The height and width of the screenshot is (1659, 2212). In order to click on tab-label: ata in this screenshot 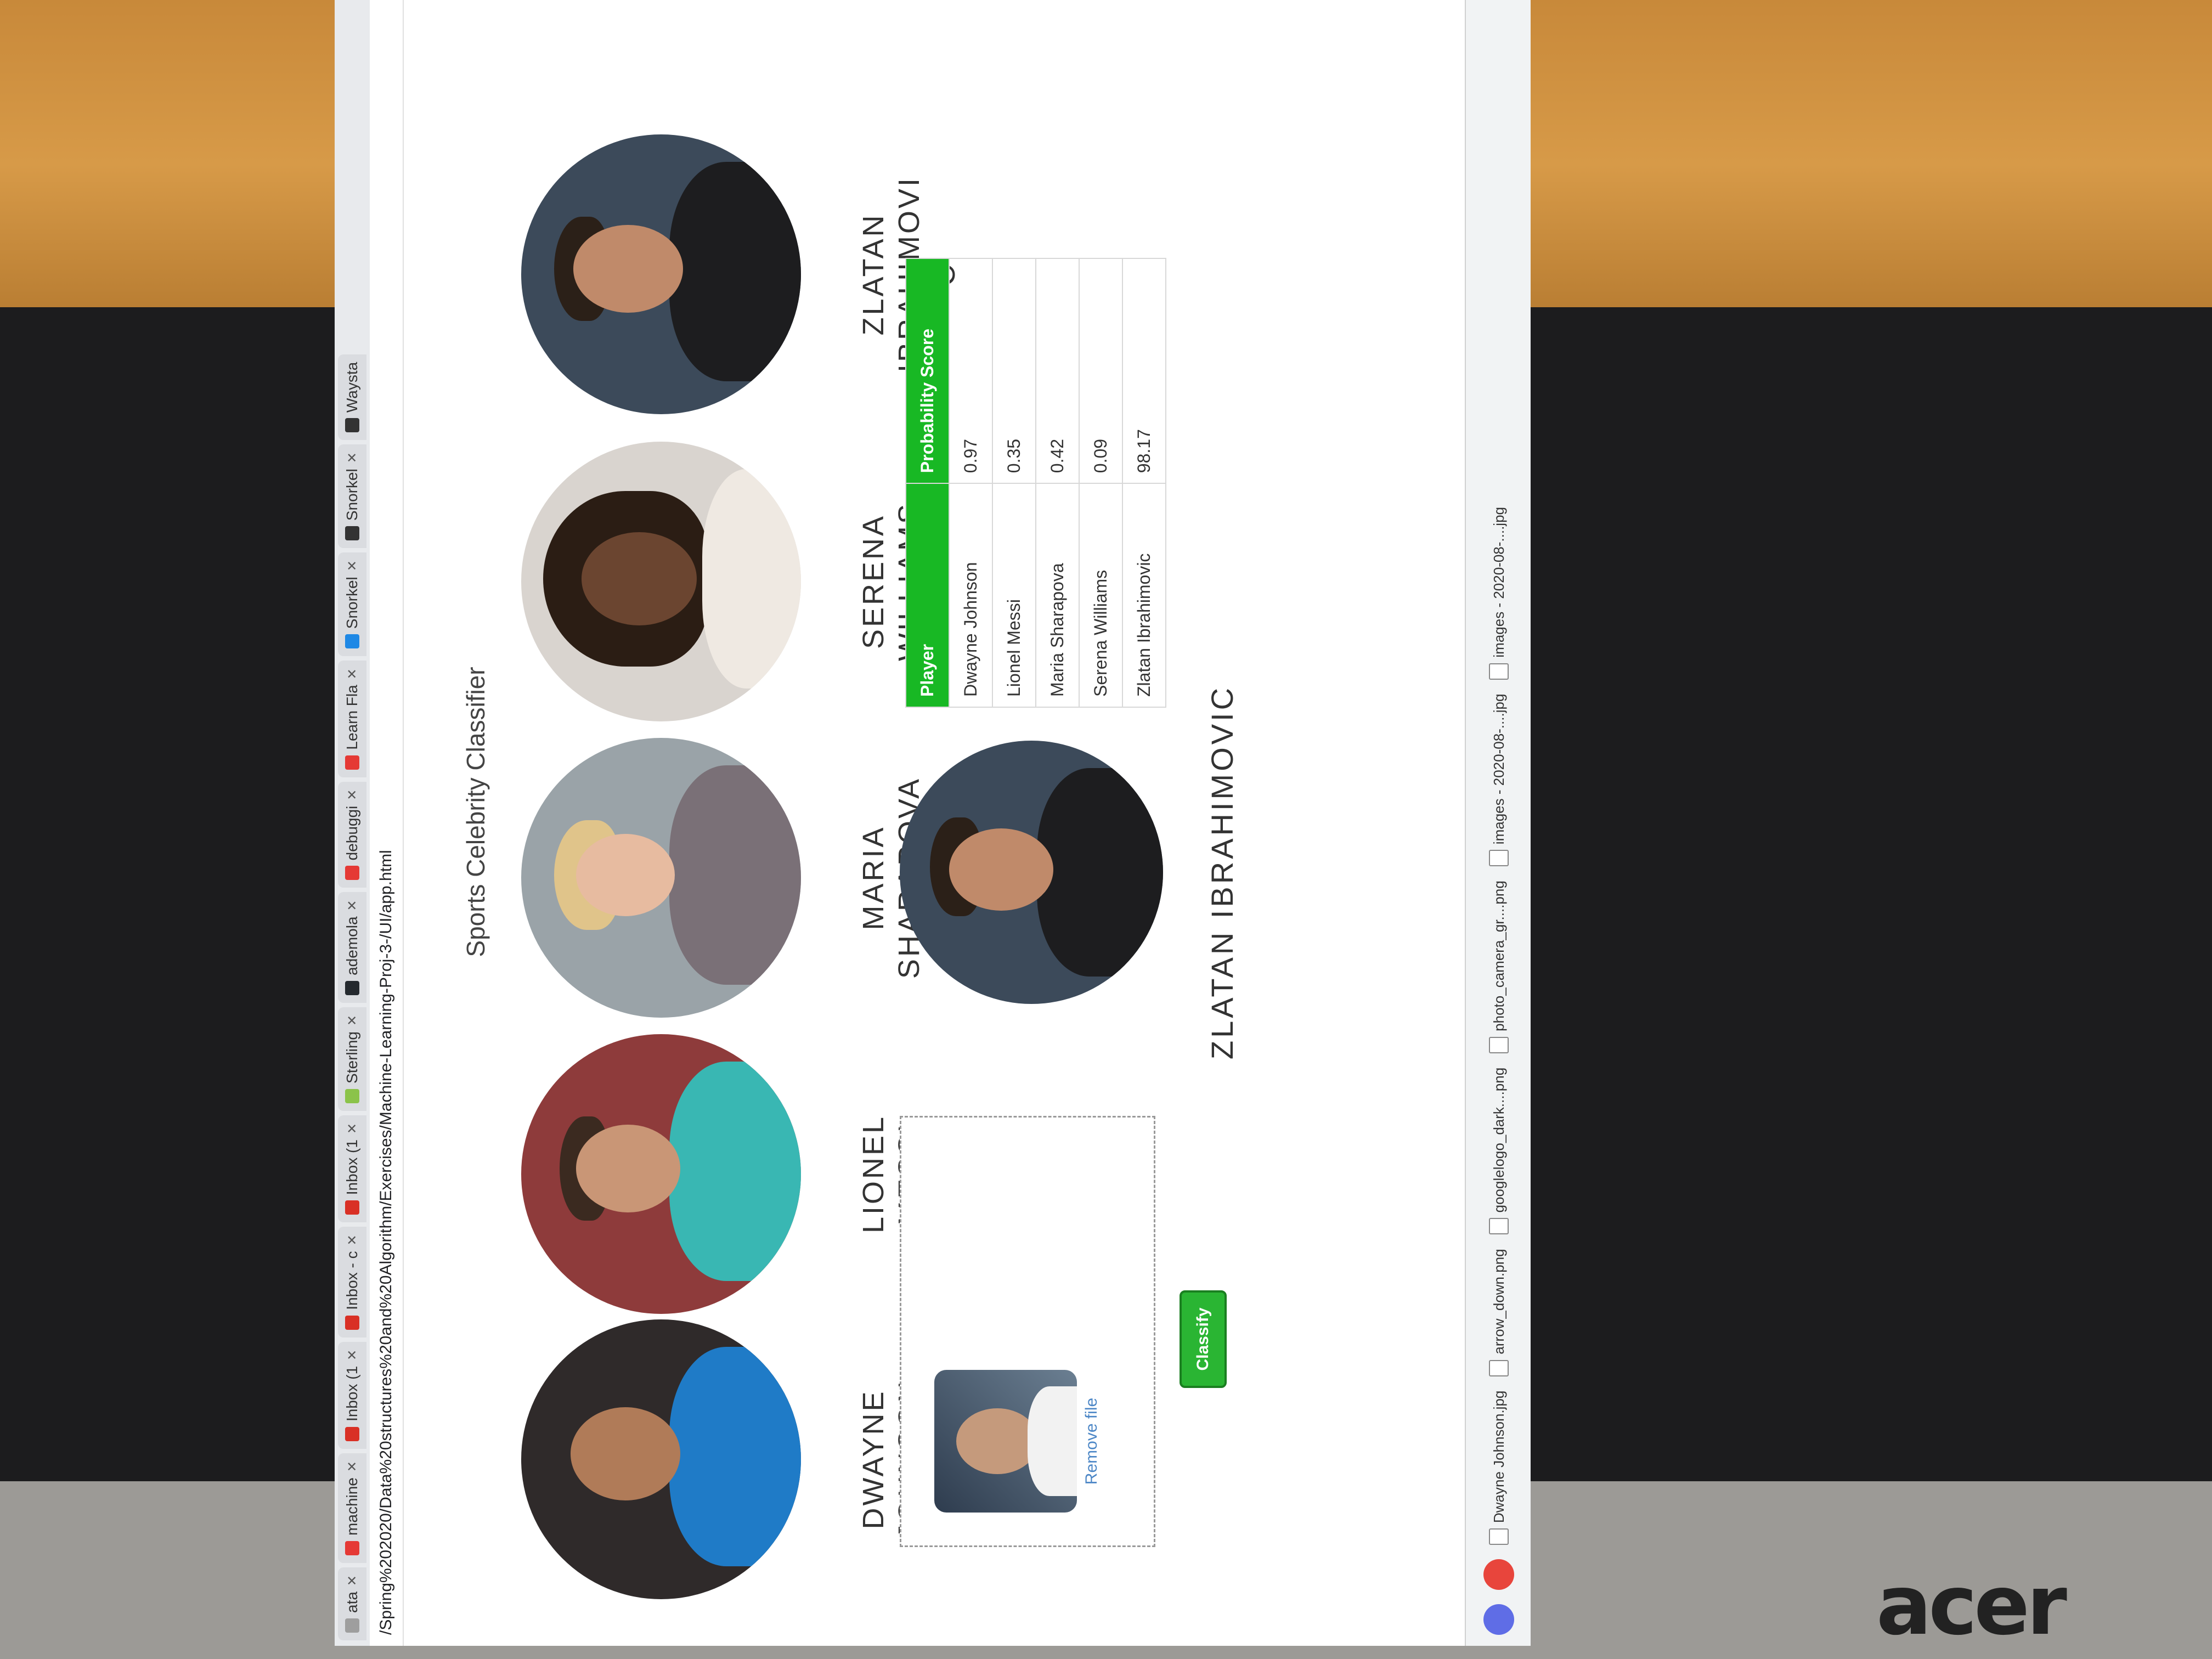, I will do `click(351, 1603)`.